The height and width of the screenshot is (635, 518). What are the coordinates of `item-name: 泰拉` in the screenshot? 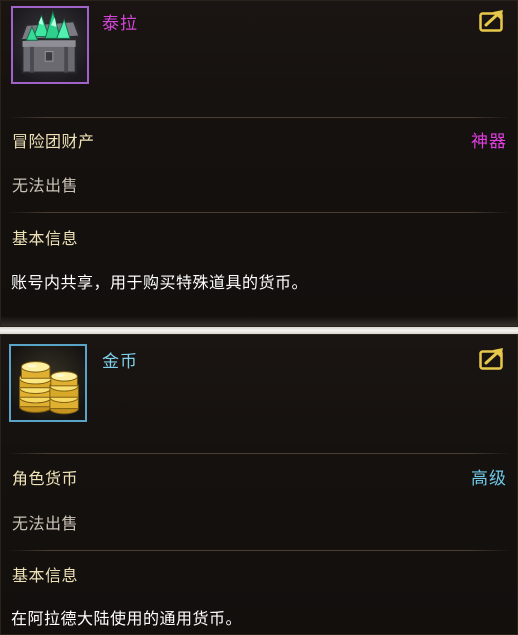 It's located at (120, 24).